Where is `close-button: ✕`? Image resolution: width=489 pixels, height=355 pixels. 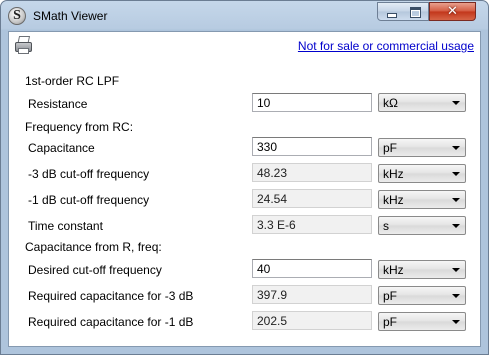 close-button: ✕ is located at coordinates (452, 11).